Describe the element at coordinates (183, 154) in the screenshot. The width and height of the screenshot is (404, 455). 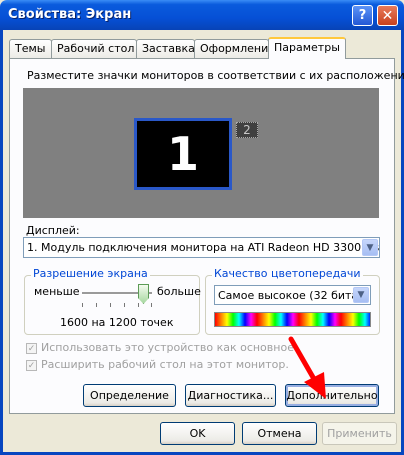
I see `monitor-1-icon: 1` at that location.